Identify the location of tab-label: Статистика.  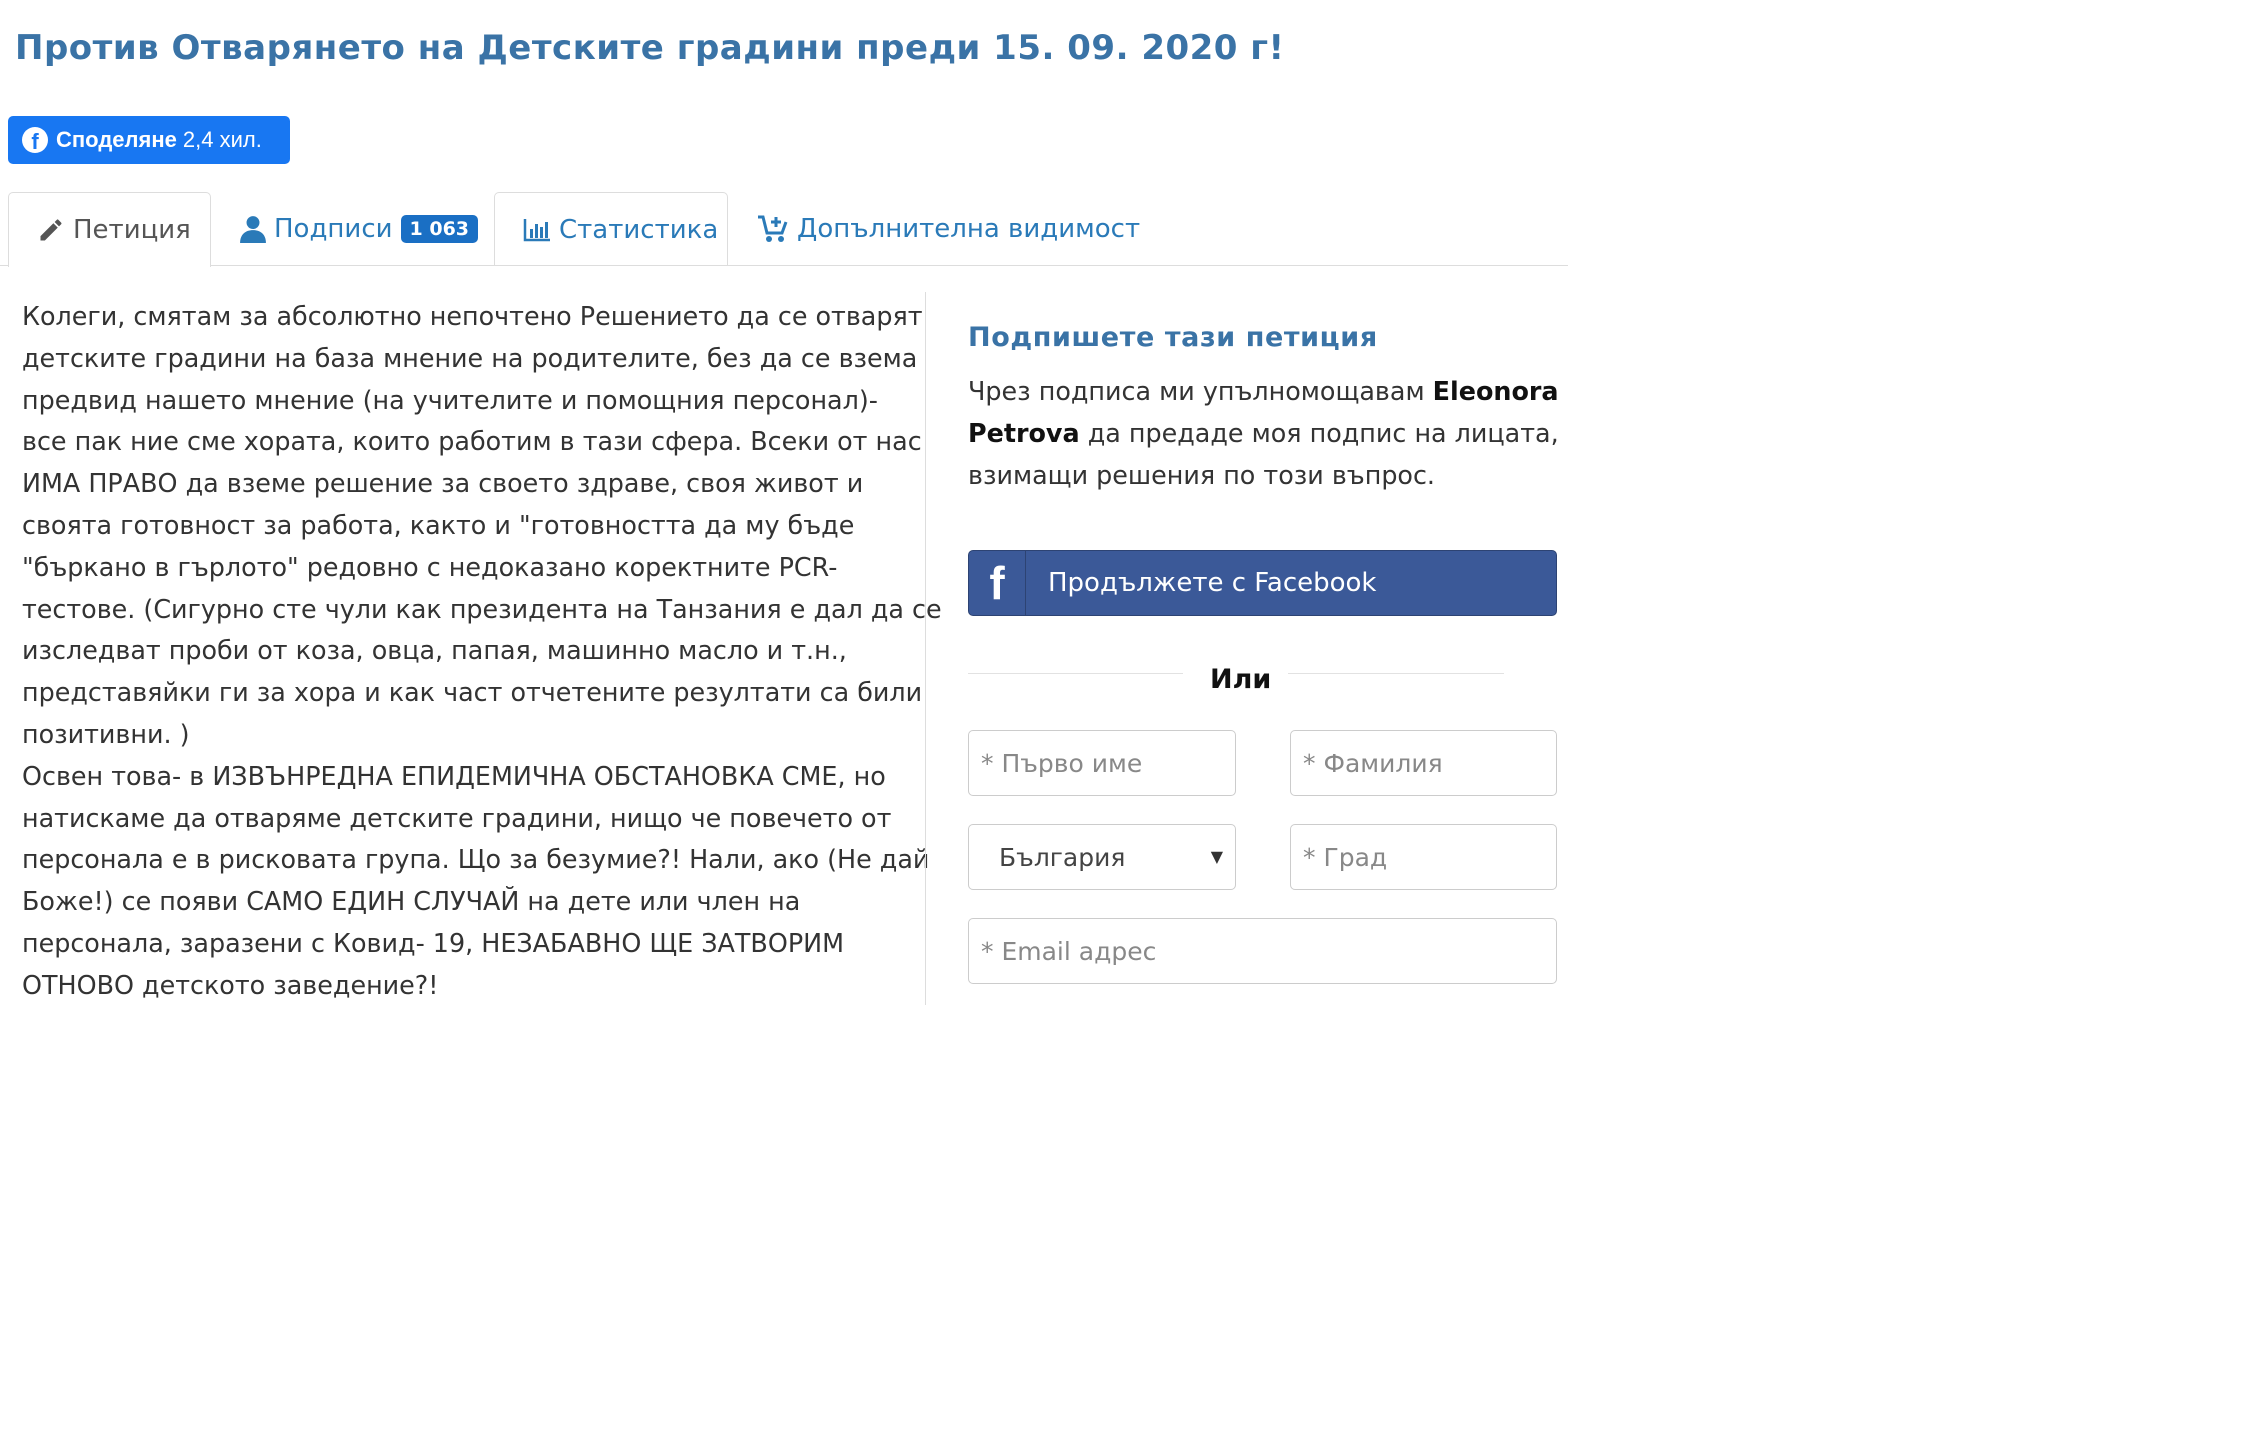
(639, 229).